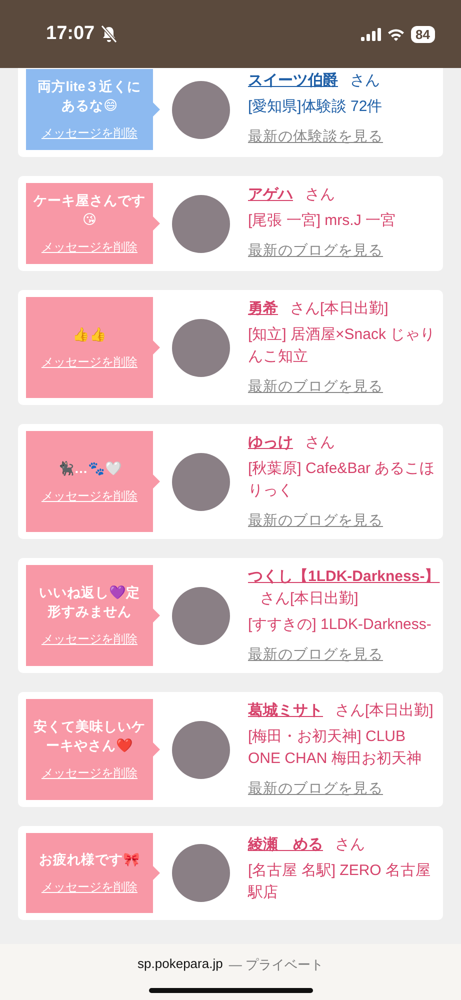 The height and width of the screenshot is (1000, 461). Describe the element at coordinates (270, 195) in the screenshot. I see `user-name-link: アゲハ` at that location.